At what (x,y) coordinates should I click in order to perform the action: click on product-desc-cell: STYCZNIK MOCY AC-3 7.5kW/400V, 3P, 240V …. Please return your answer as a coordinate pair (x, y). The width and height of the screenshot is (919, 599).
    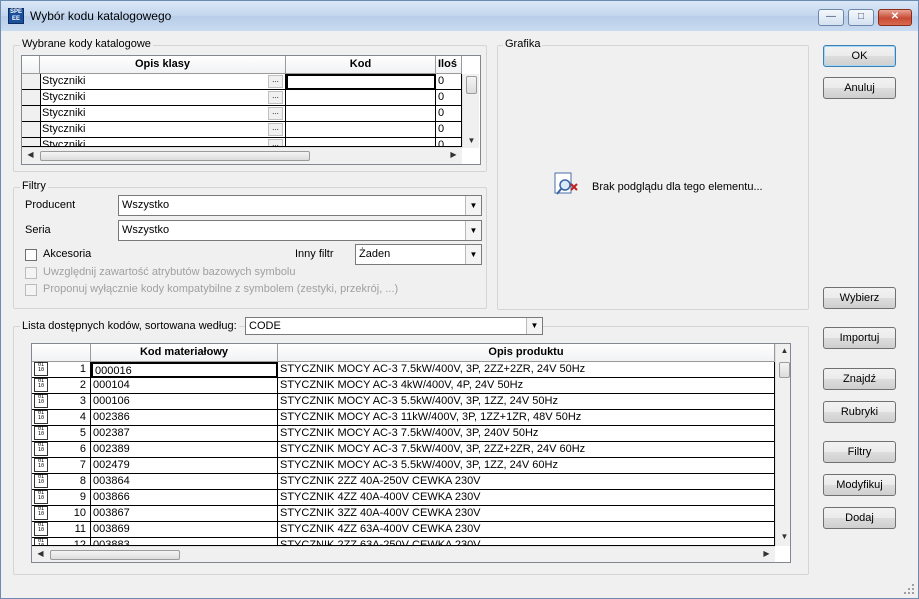
    Looking at the image, I should click on (526, 434).